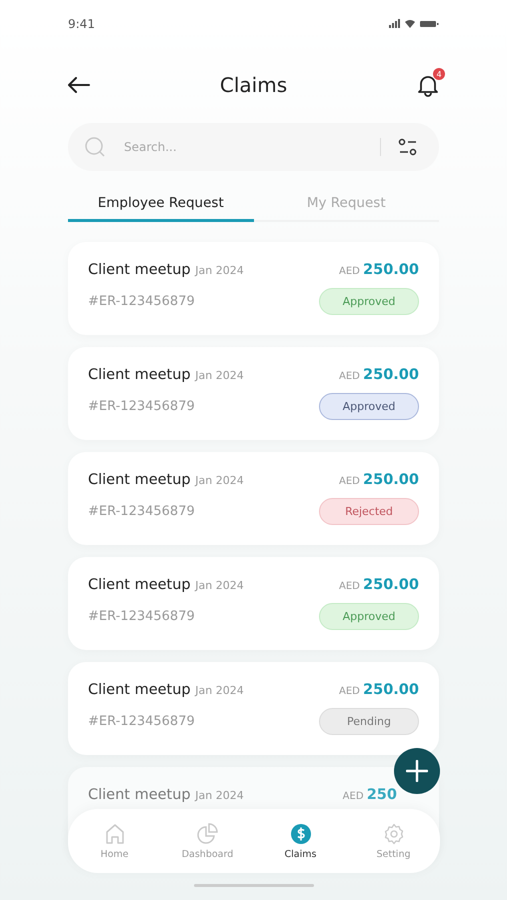 This screenshot has height=900, width=507. Describe the element at coordinates (369, 721) in the screenshot. I see `status-badge: Pending` at that location.